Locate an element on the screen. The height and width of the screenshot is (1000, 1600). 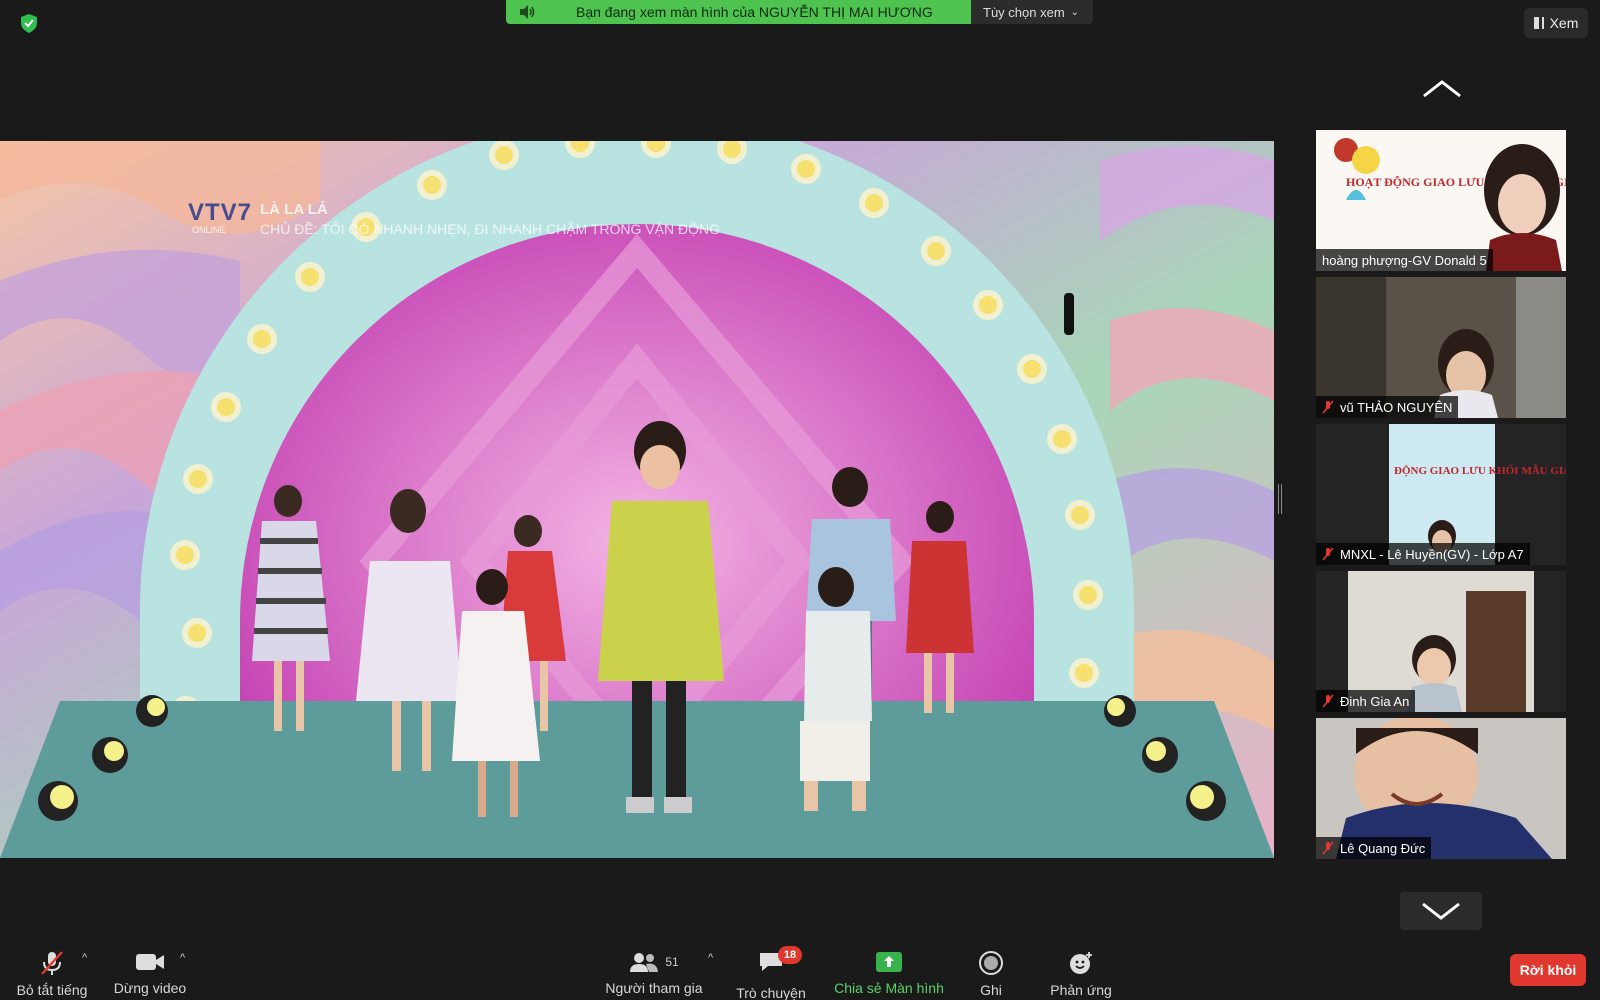
participant-tile: vũ THẢO NGUYÊN is located at coordinates (1441, 347).